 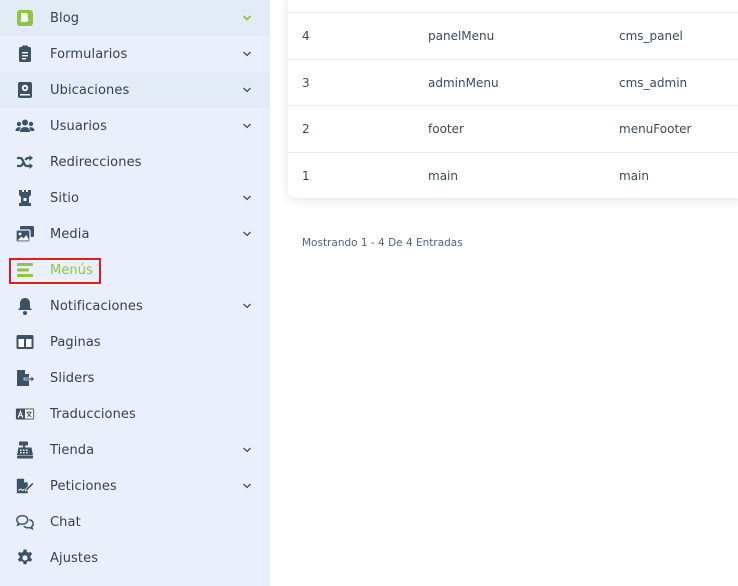 I want to click on map-book-icon, so click(x=25, y=90).